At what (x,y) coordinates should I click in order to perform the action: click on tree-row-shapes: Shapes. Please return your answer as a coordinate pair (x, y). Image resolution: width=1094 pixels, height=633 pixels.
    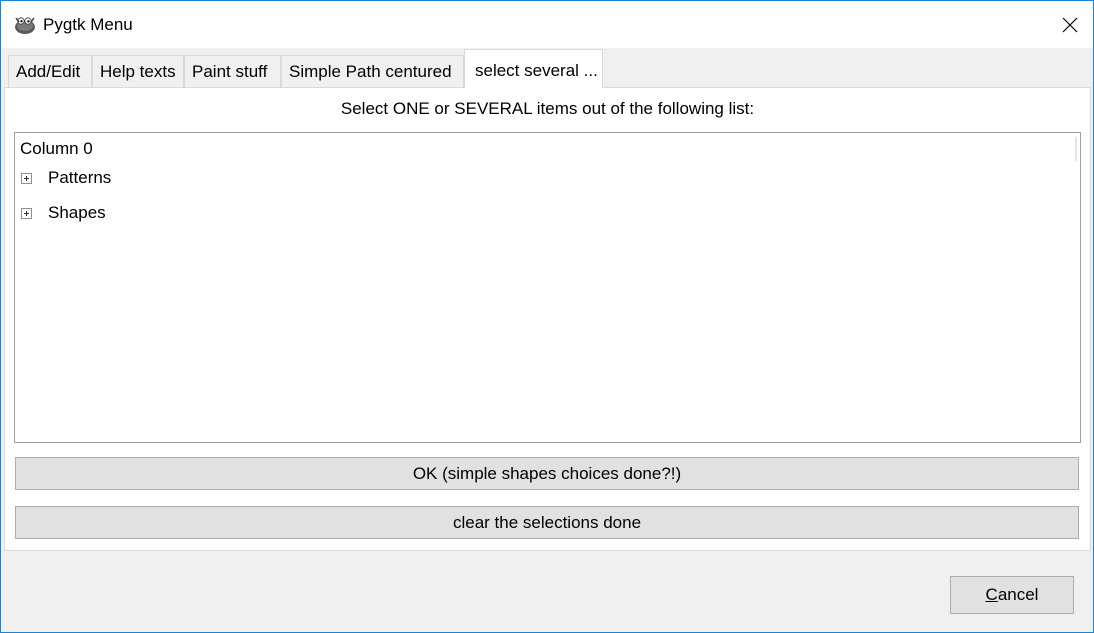
    Looking at the image, I should click on (63, 213).